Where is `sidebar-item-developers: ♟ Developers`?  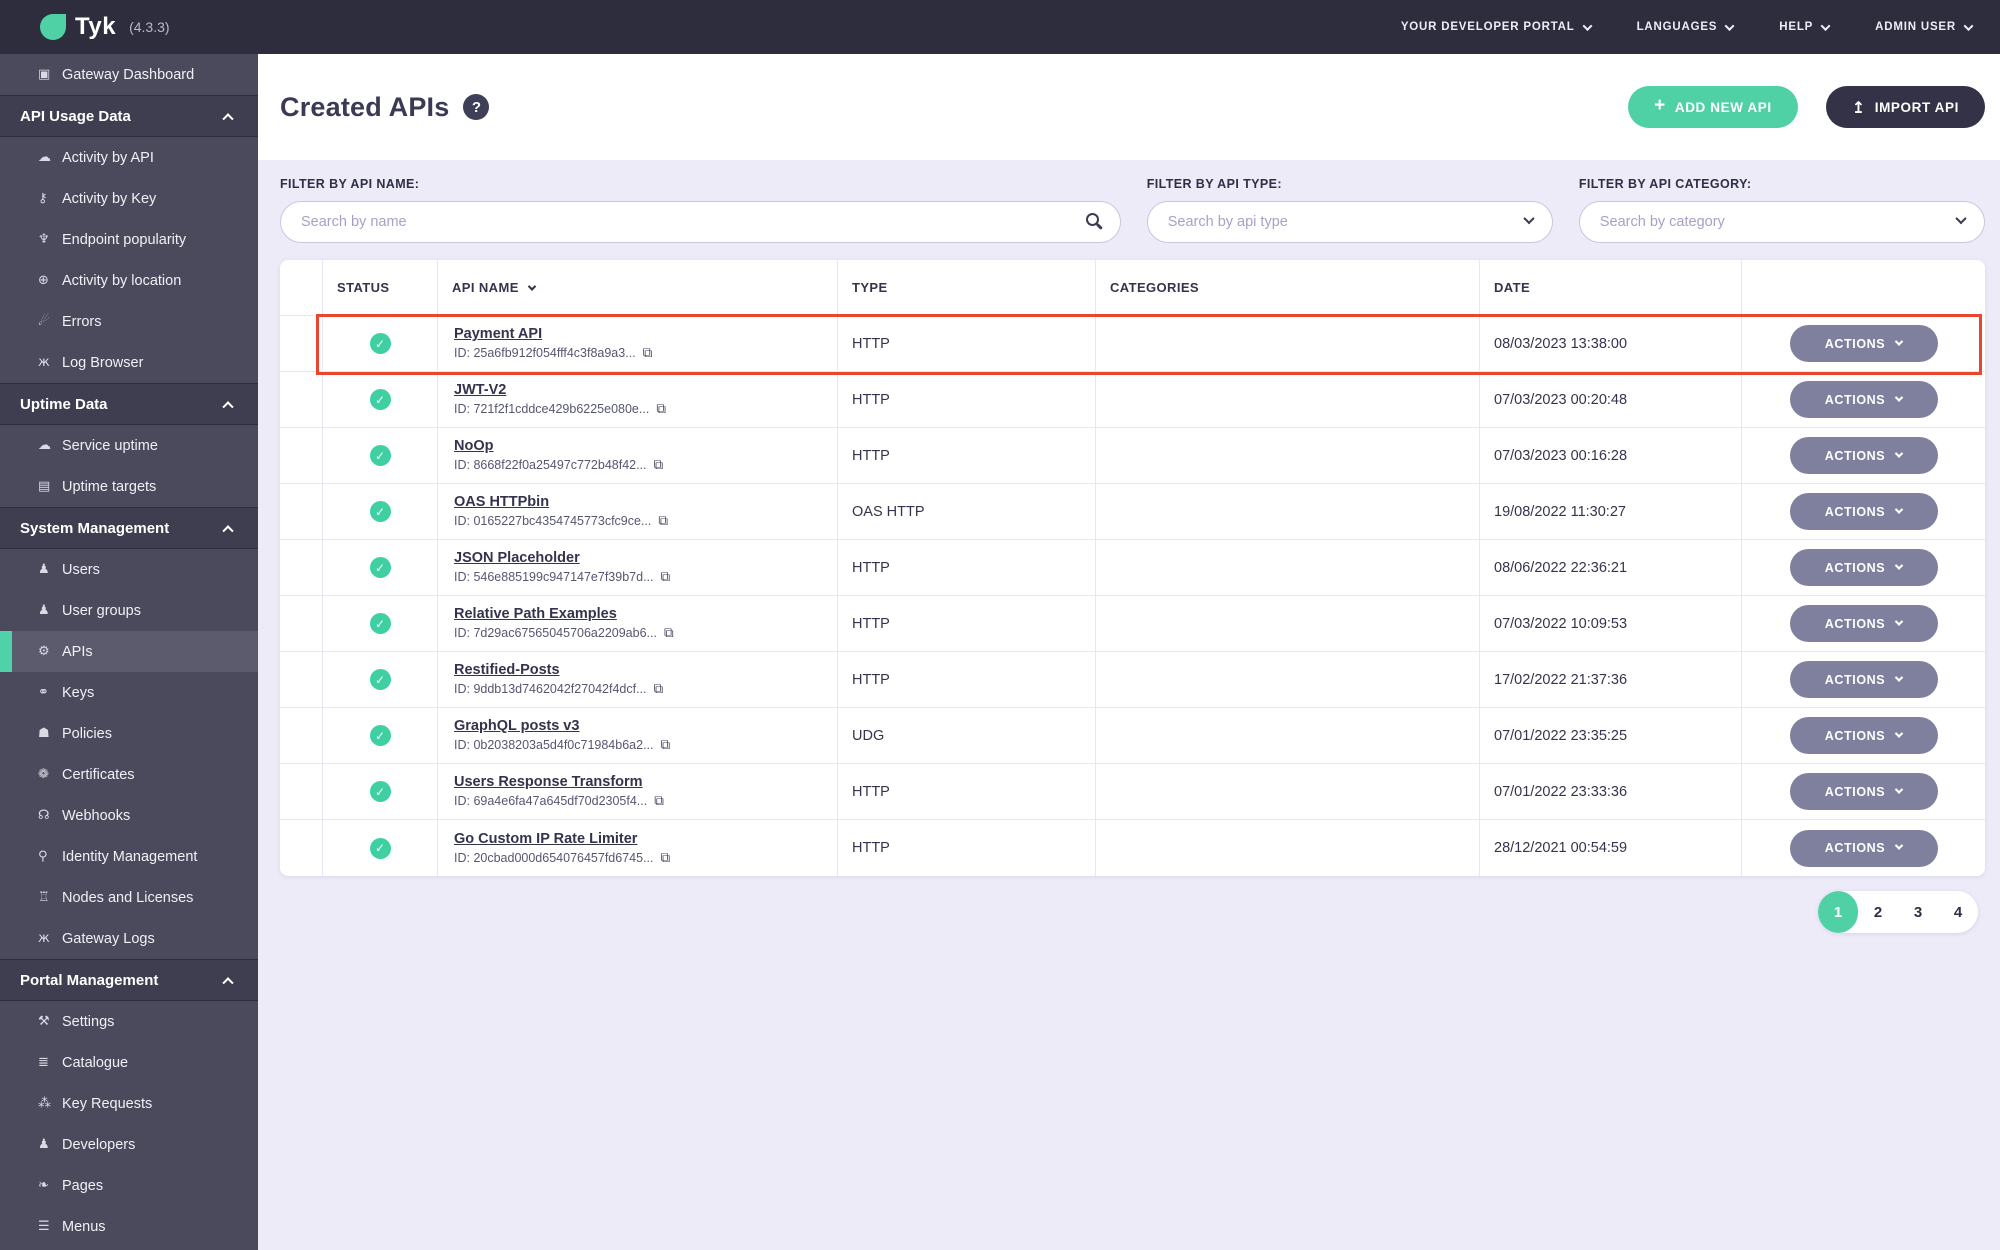
sidebar-item-developers: ♟ Developers is located at coordinates (129, 1144).